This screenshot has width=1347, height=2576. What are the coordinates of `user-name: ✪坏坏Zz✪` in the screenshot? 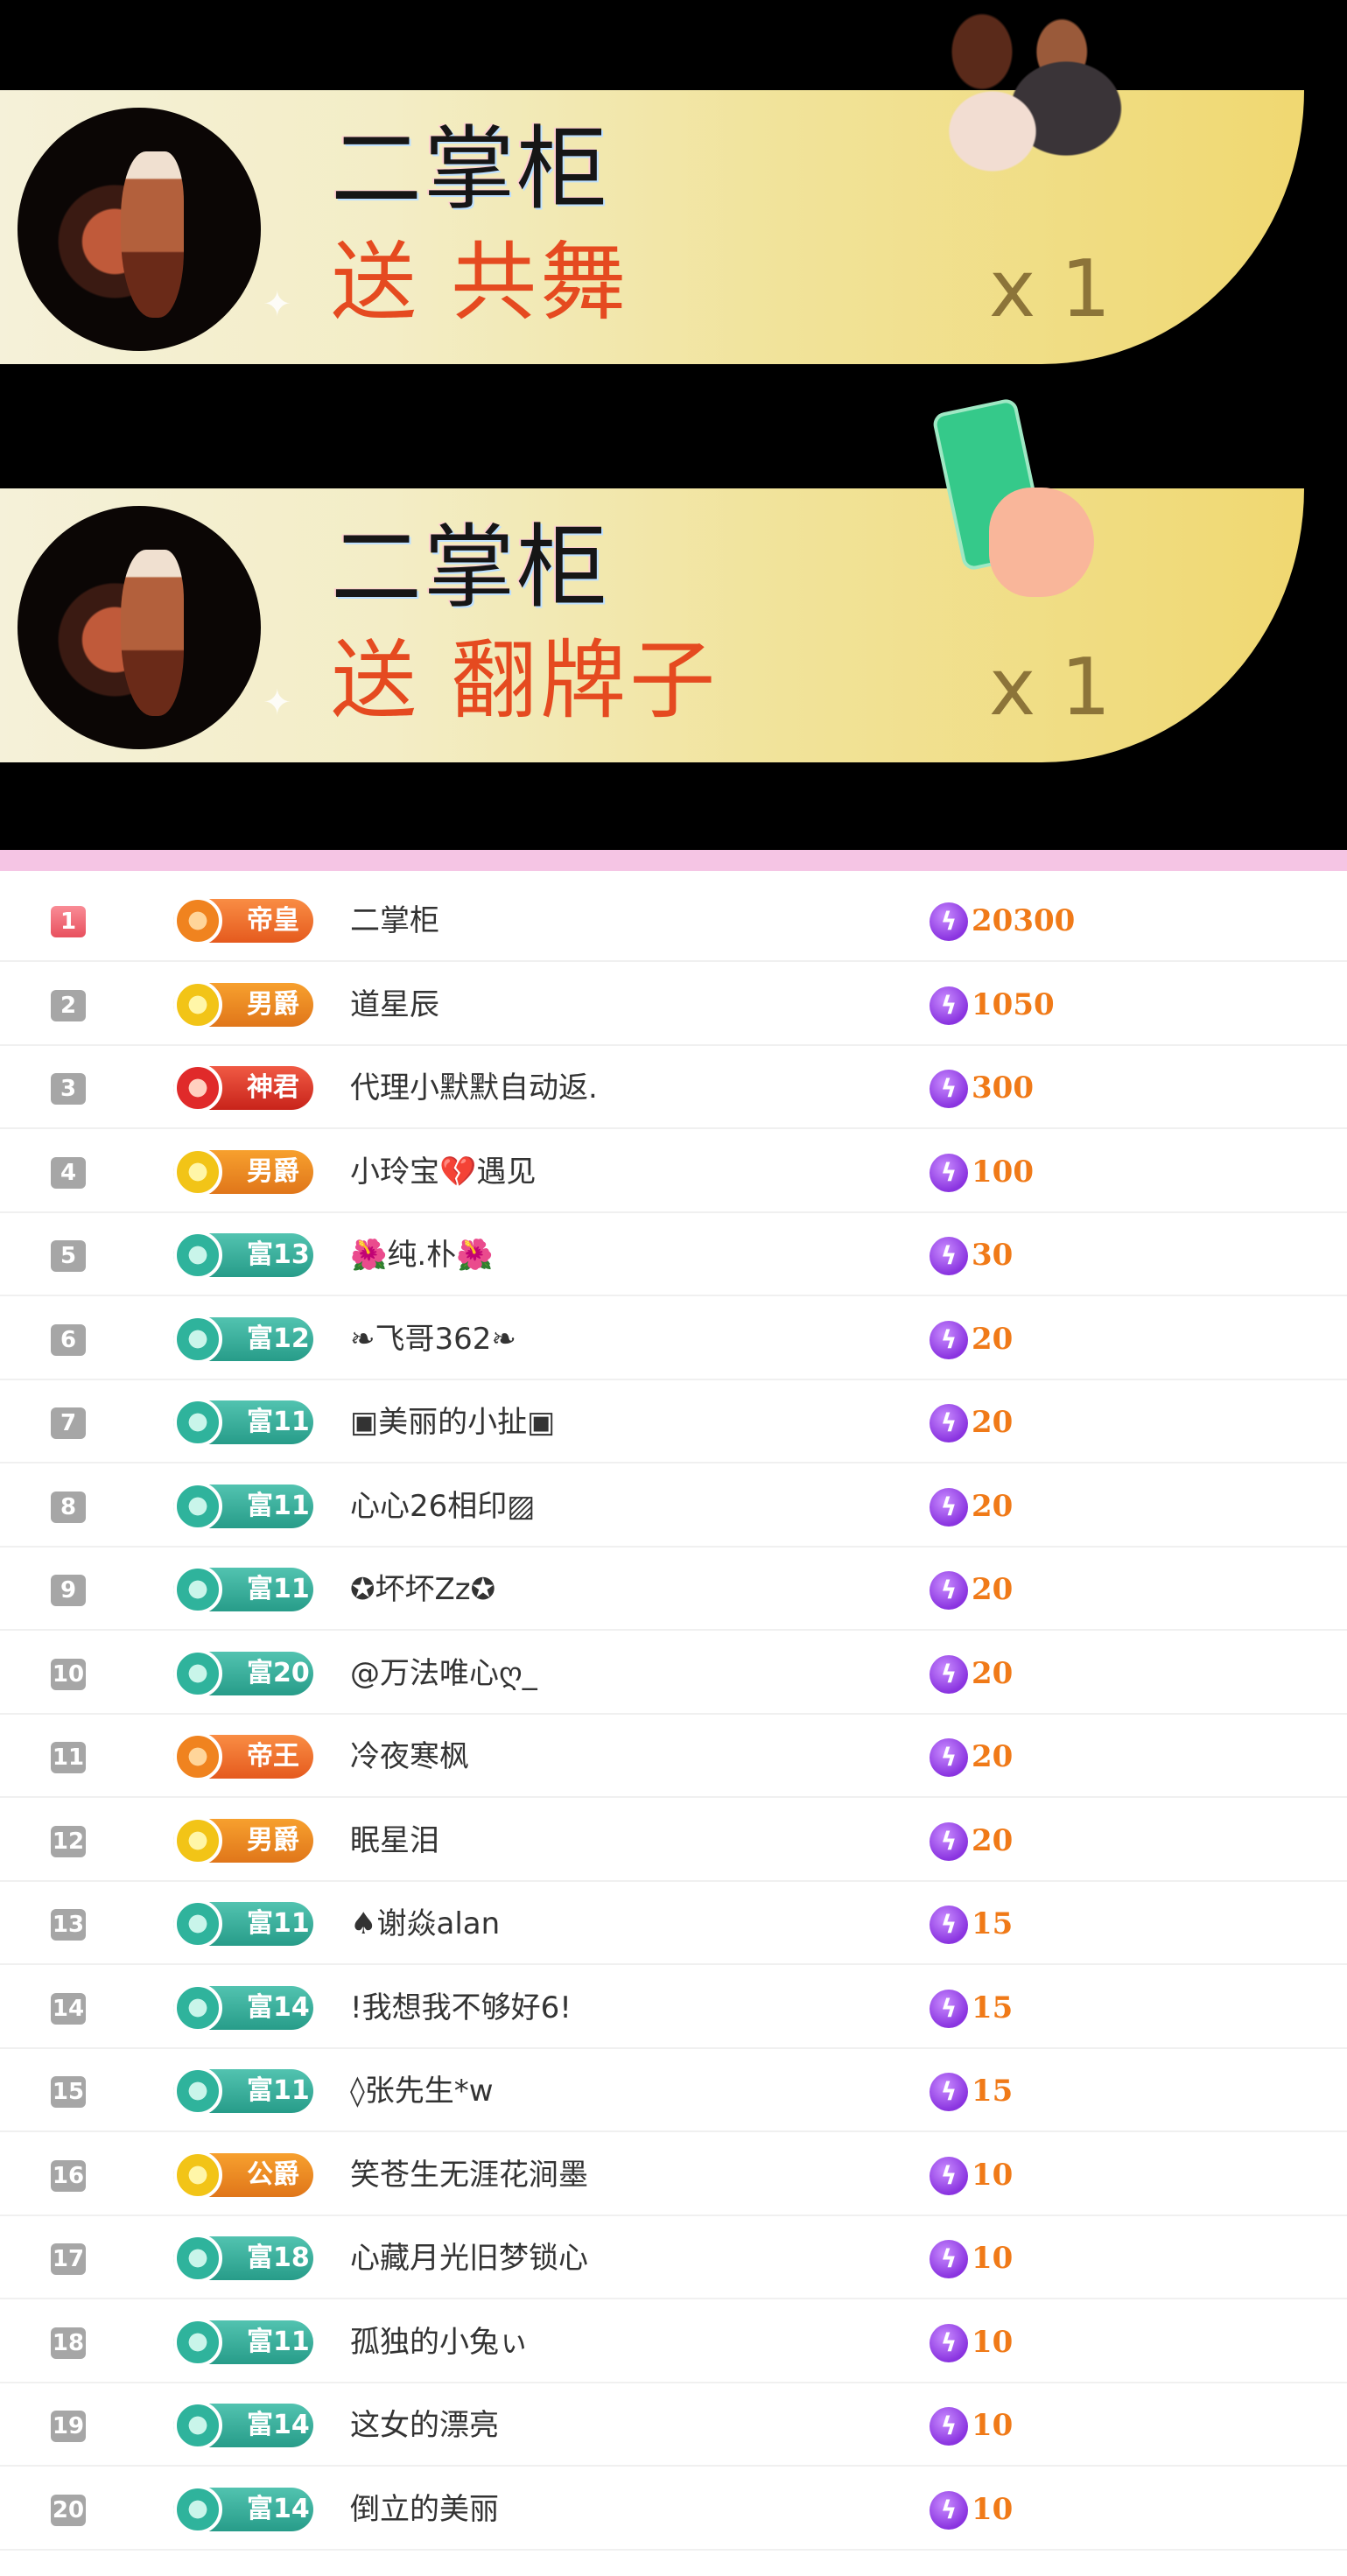 It's located at (422, 1589).